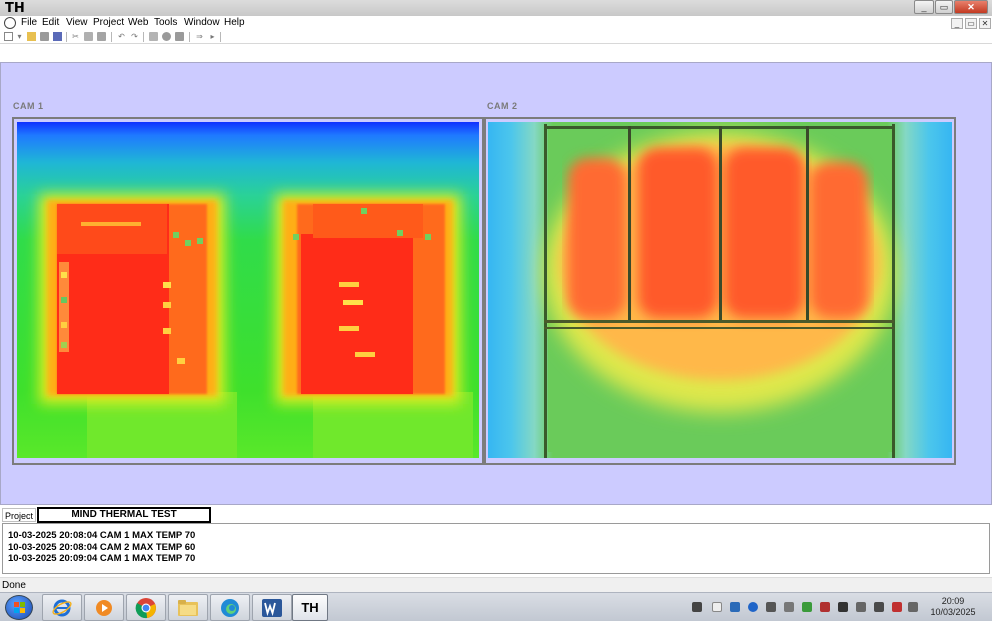  Describe the element at coordinates (138, 22) in the screenshot. I see `menu-web: Web` at that location.